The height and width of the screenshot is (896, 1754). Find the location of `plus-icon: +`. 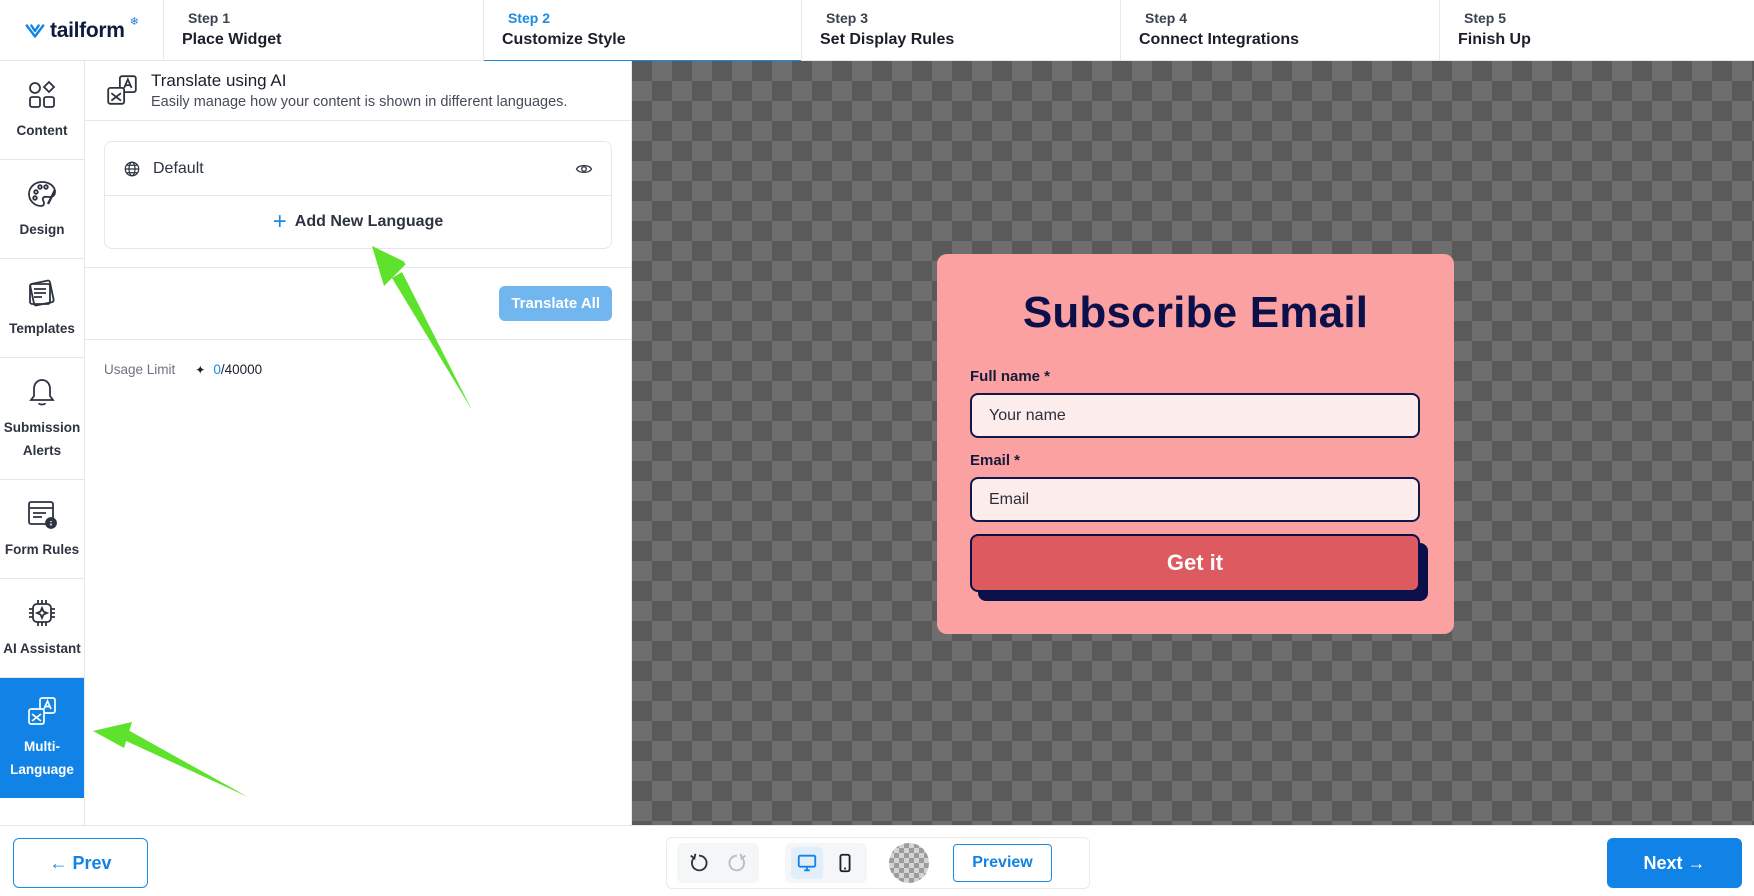

plus-icon: + is located at coordinates (279, 221).